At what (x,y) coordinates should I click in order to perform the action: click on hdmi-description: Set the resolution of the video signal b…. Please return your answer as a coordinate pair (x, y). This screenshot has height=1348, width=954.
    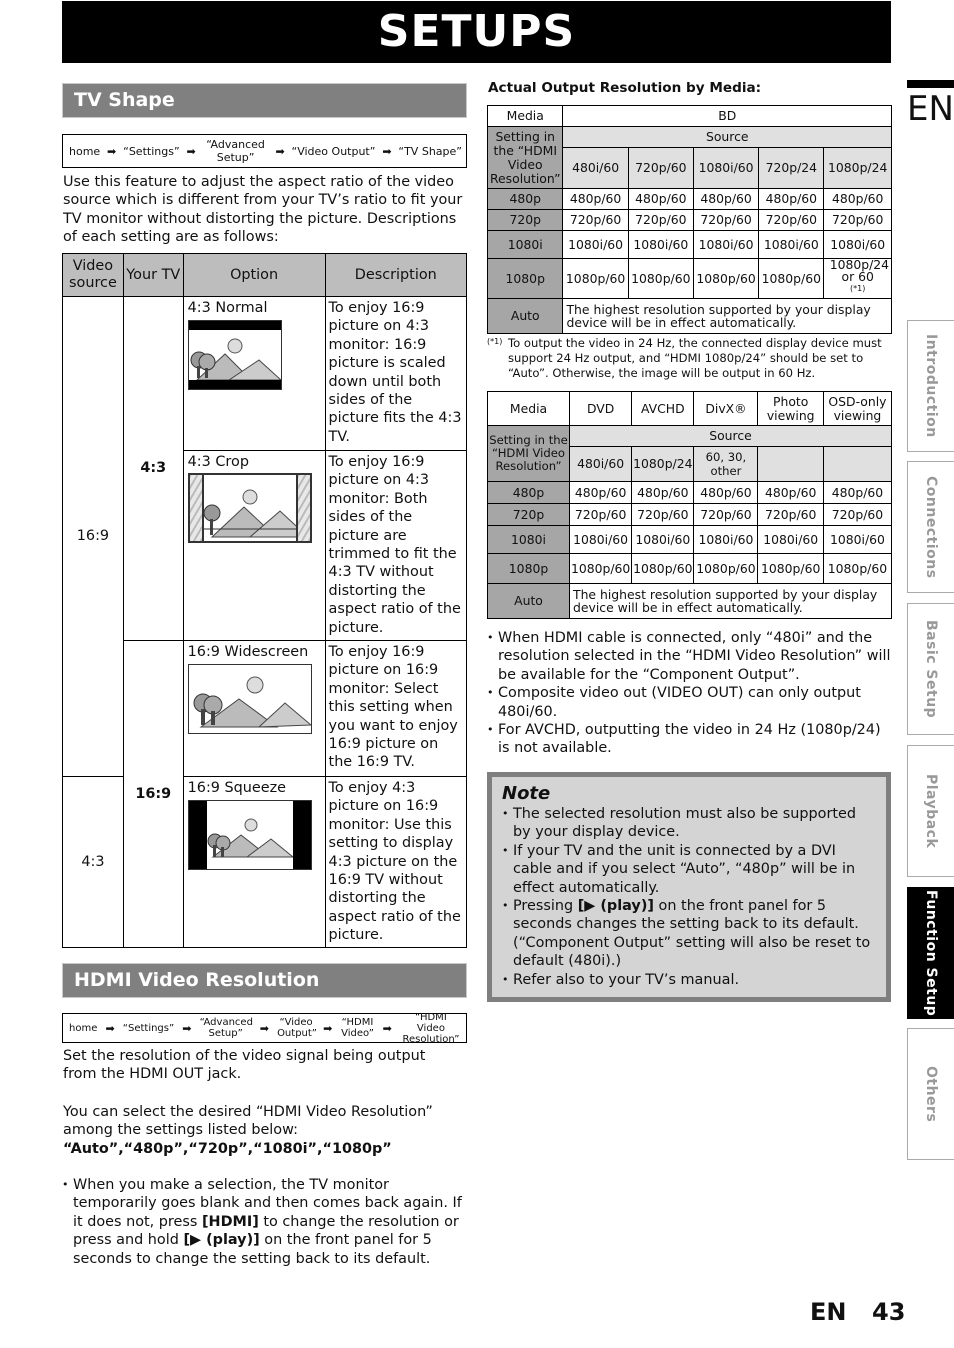
    Looking at the image, I should click on (244, 1065).